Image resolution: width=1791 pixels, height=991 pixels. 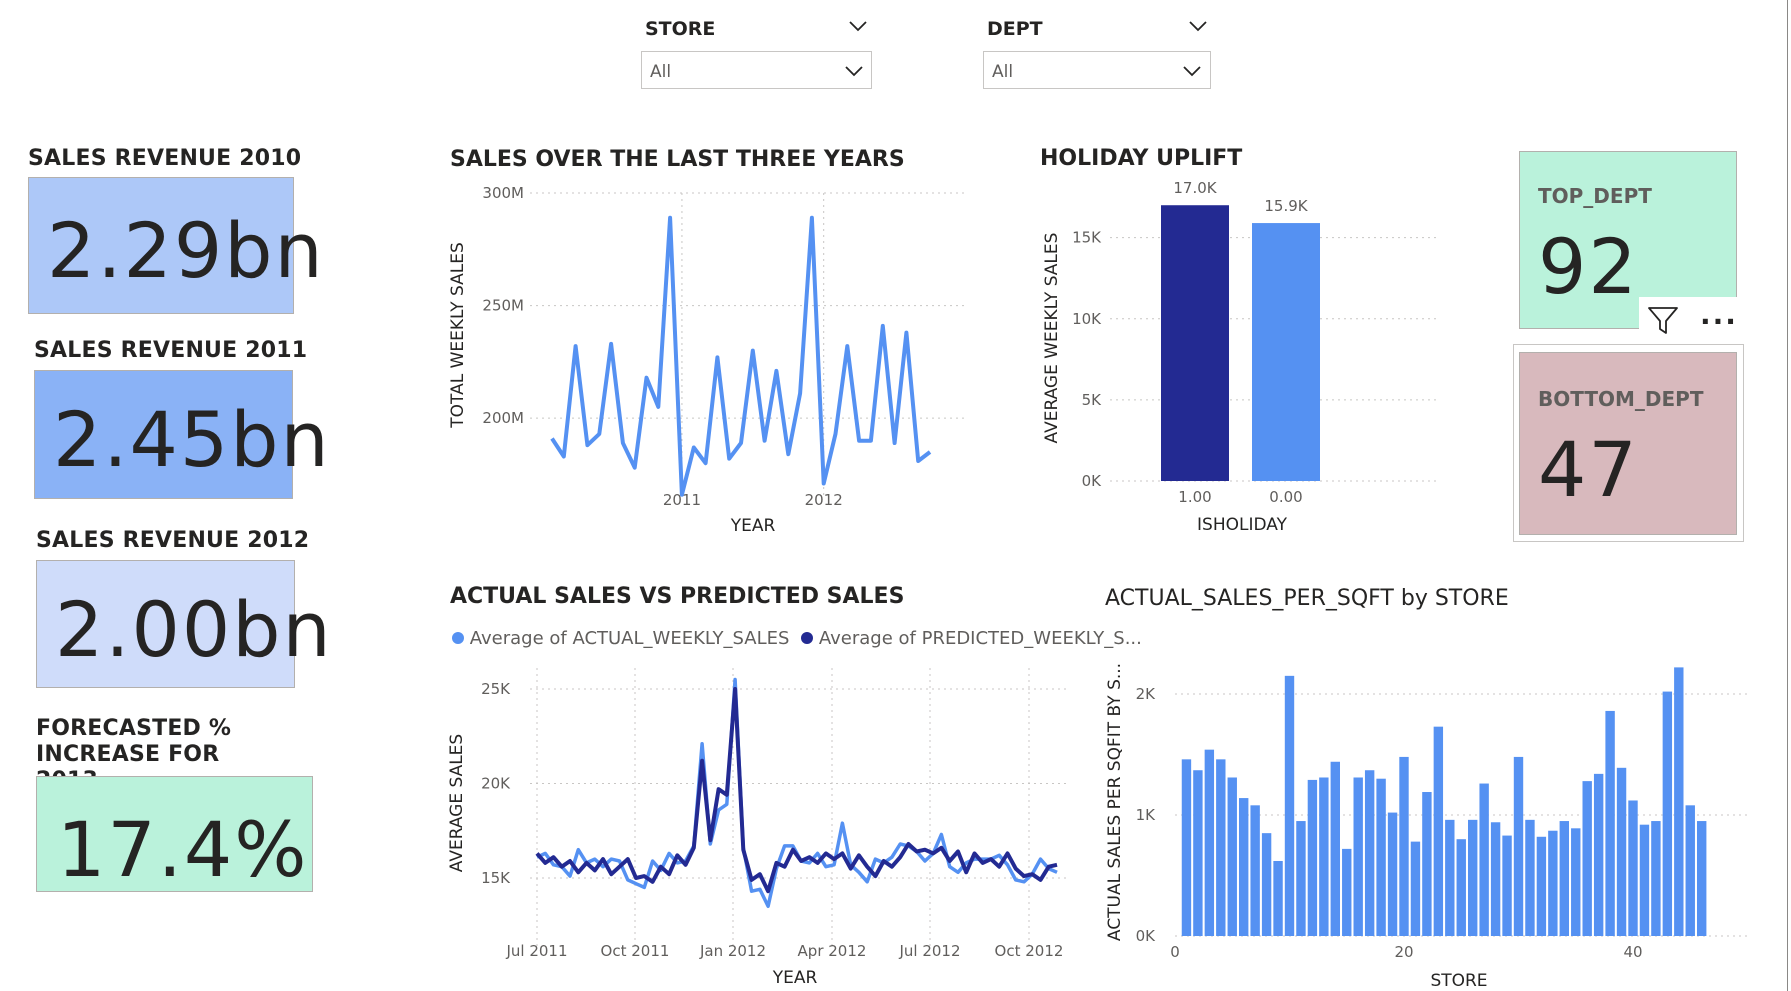 What do you see at coordinates (186, 250) in the screenshot?
I see `kpi-value-2010: 2.29bn` at bounding box center [186, 250].